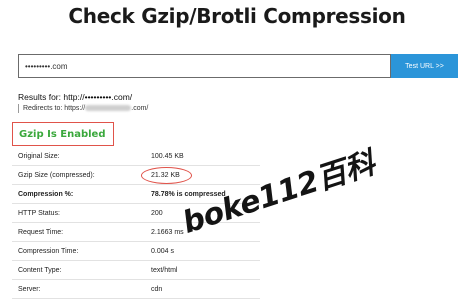 The height and width of the screenshot is (300, 474). What do you see at coordinates (140, 108) in the screenshot?
I see `redirect-suffix: .com/` at bounding box center [140, 108].